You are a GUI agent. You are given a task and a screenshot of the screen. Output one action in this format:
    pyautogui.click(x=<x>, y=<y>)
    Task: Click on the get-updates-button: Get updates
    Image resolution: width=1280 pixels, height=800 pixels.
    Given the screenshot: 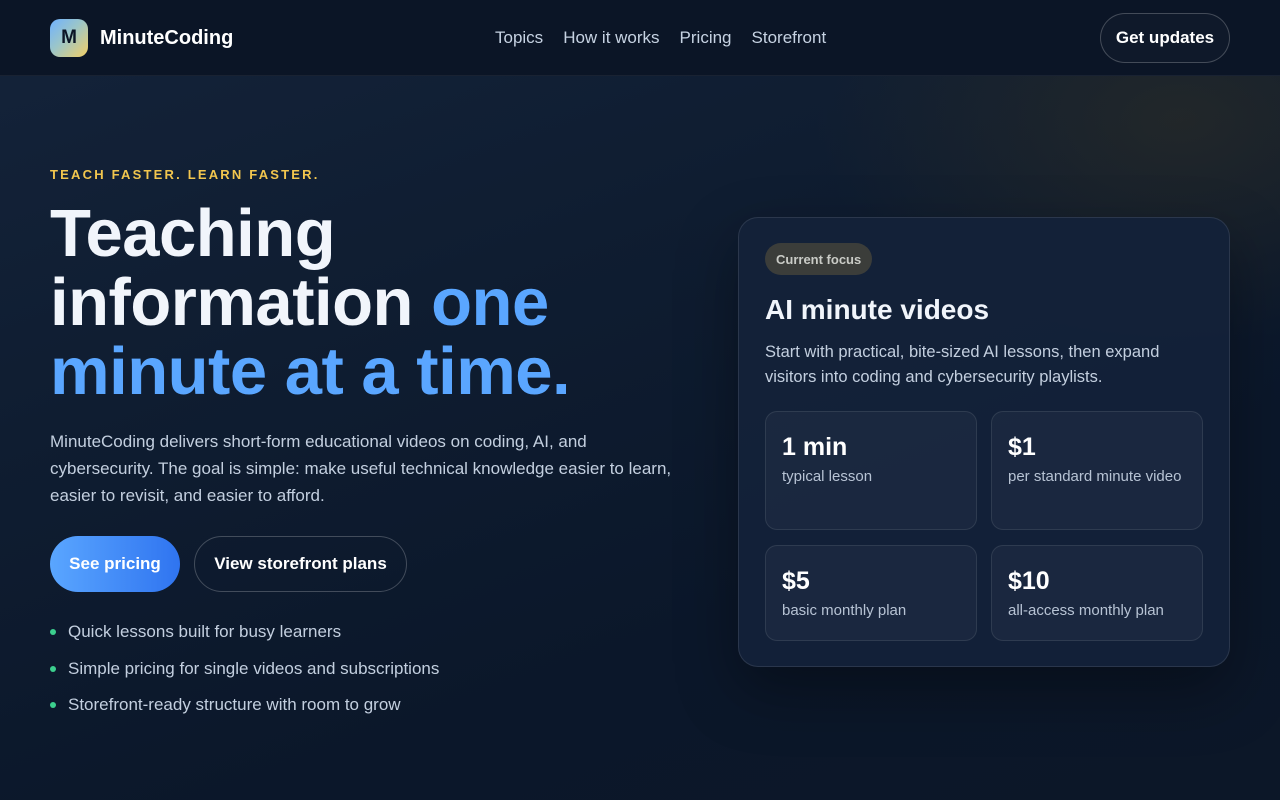 What is the action you would take?
    pyautogui.click(x=1165, y=38)
    